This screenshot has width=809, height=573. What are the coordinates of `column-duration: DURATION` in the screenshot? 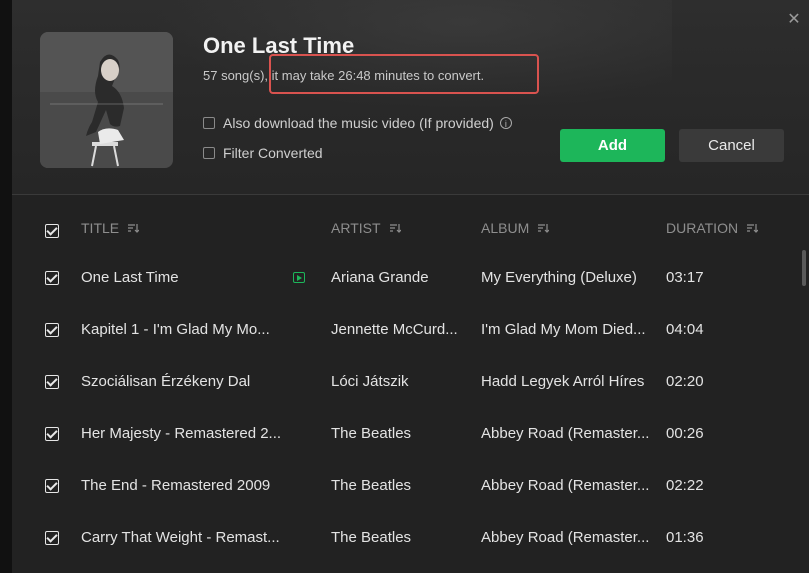 It's located at (712, 228).